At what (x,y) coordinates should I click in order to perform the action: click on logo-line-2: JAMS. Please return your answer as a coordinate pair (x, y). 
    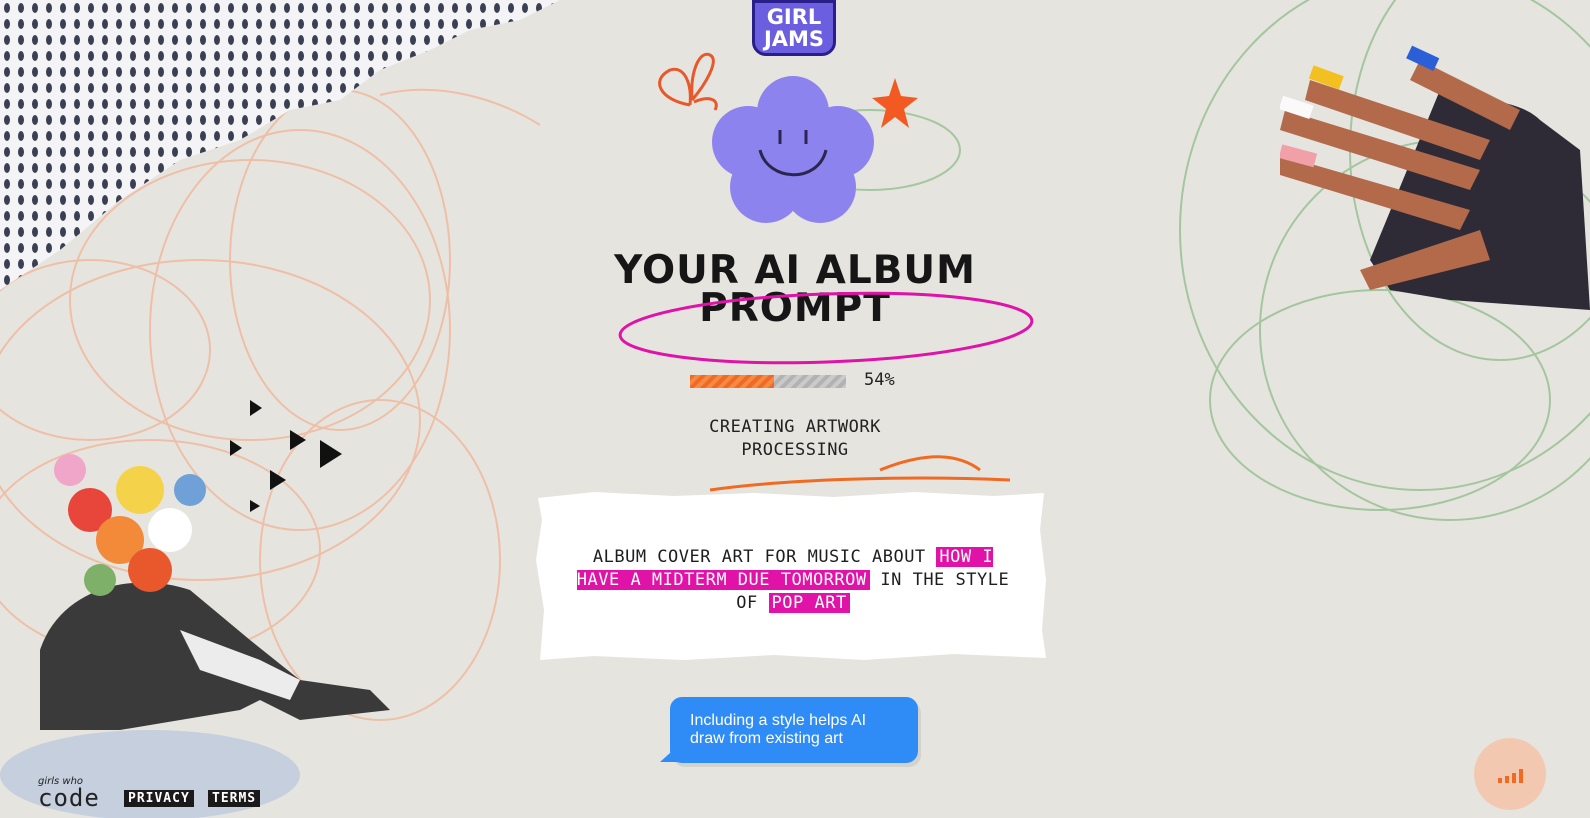
    Looking at the image, I should click on (794, 39).